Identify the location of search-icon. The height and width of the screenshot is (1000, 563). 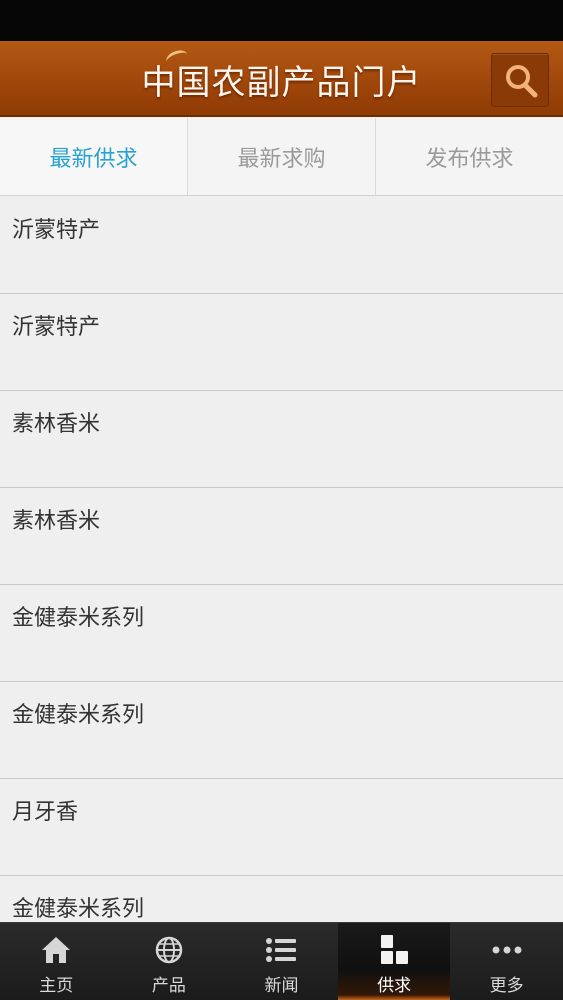
(522, 81).